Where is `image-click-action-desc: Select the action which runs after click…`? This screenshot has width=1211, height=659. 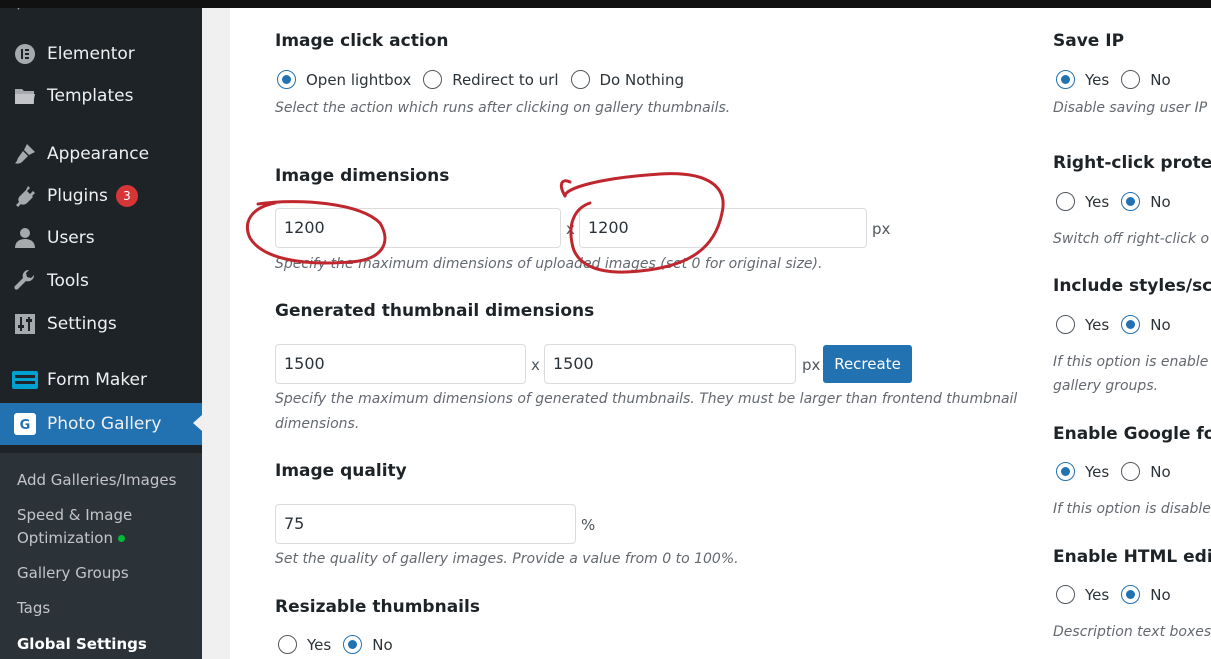
image-click-action-desc: Select the action which runs after click… is located at coordinates (503, 108).